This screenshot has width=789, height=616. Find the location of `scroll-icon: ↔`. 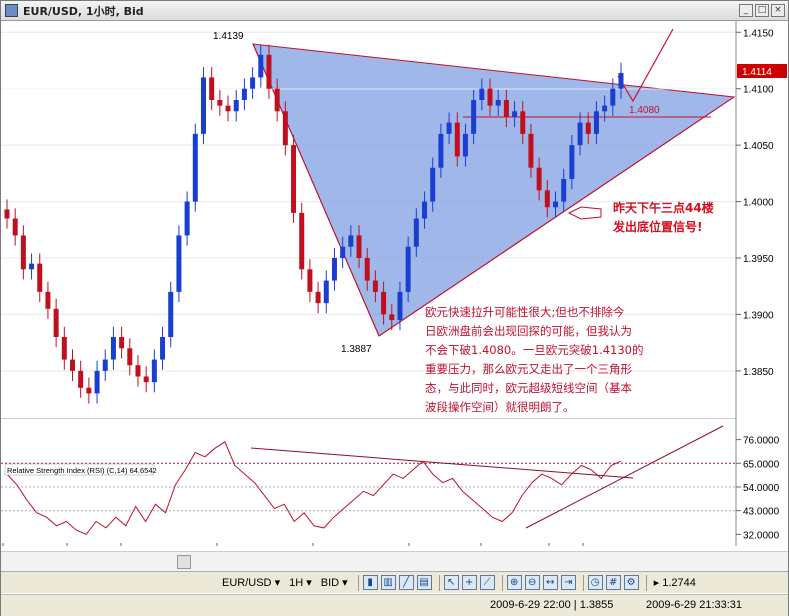

scroll-icon: ↔ is located at coordinates (550, 582).